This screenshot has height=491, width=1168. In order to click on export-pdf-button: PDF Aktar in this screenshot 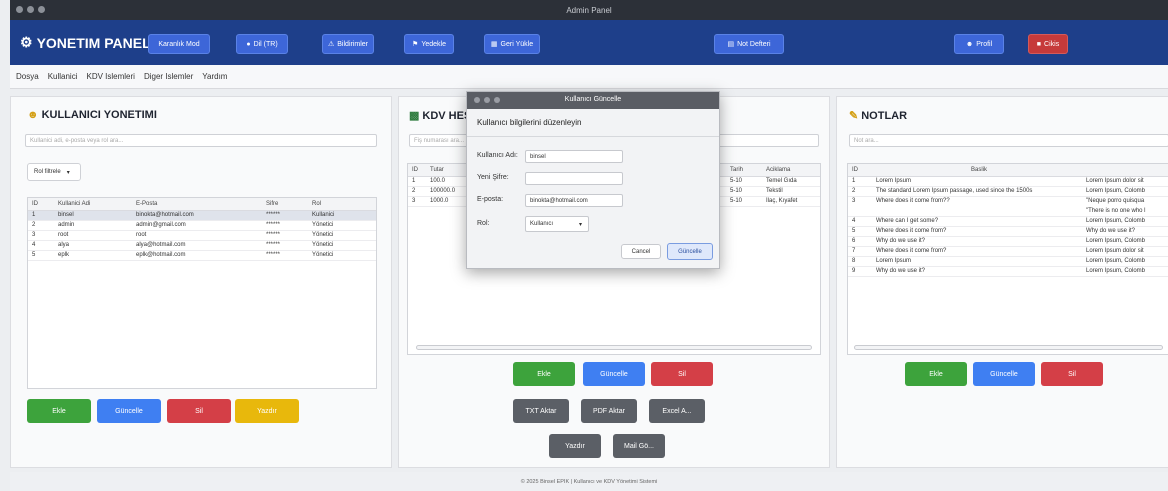, I will do `click(609, 411)`.